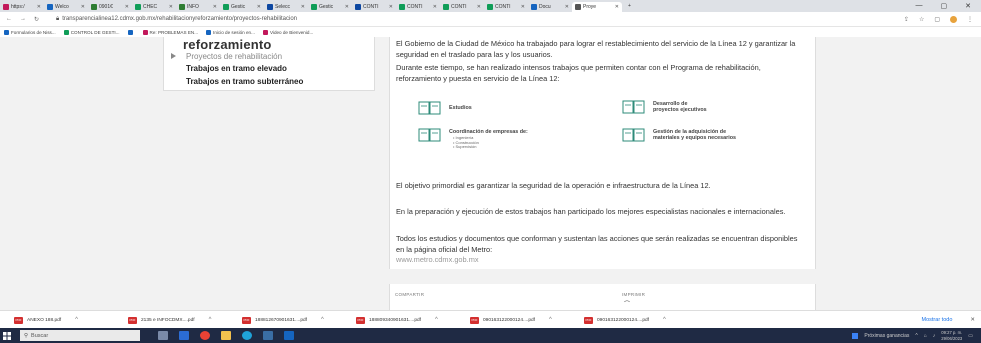 Image resolution: width=981 pixels, height=343 pixels. What do you see at coordinates (597, 7) in the screenshot?
I see `browser-tab: Proye ✕` at bounding box center [597, 7].